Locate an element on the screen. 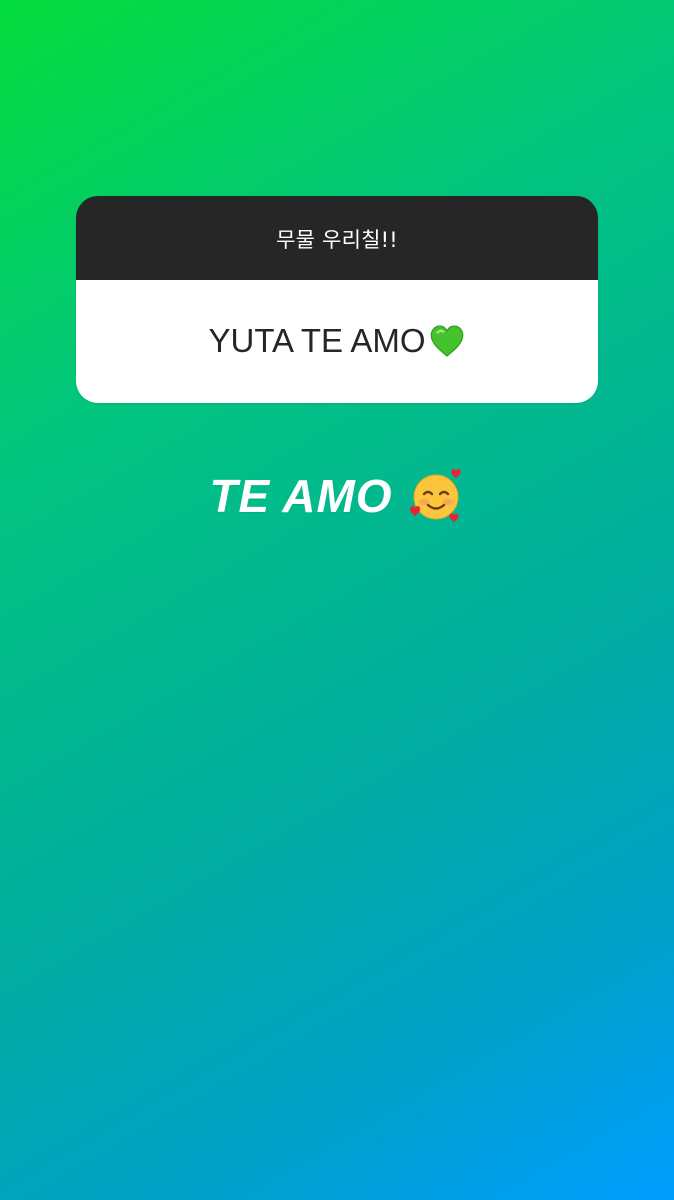  question-text: 무물 우리칠!! is located at coordinates (337, 239).